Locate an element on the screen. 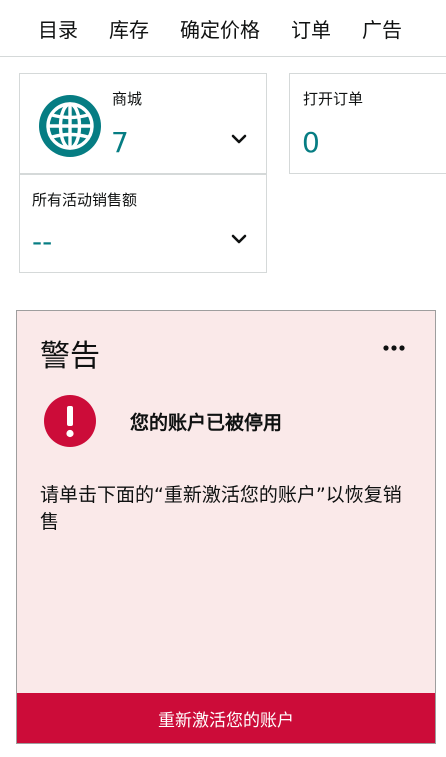  top-nav: 目录 库存 确定价格 订单 广告 is located at coordinates (223, 28).